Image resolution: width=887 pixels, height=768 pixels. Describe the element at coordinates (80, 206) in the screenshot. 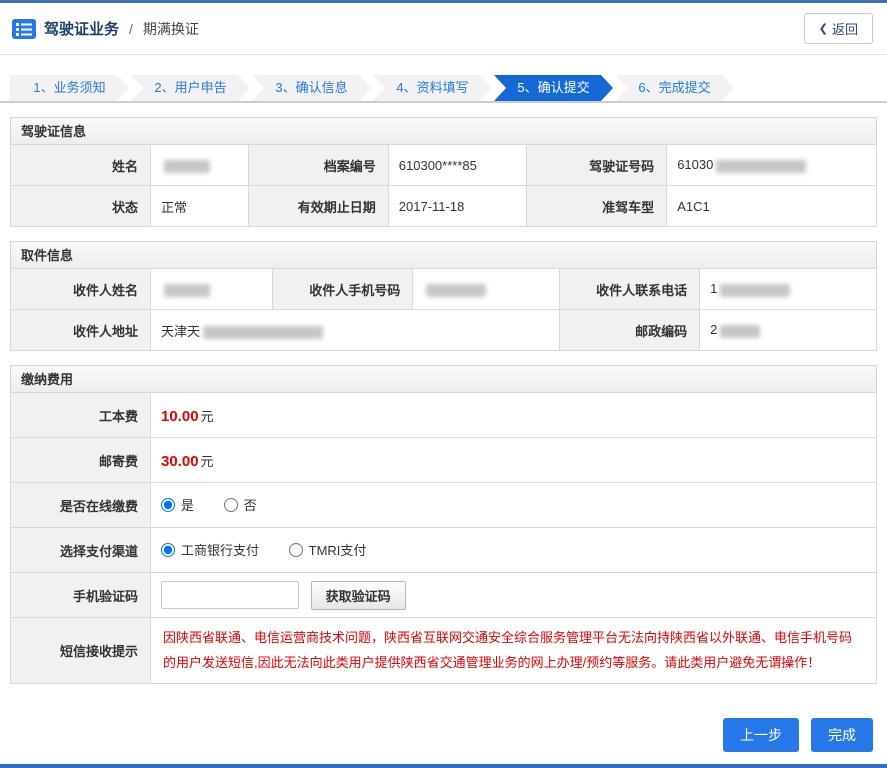

I see `status-label: 状态` at that location.